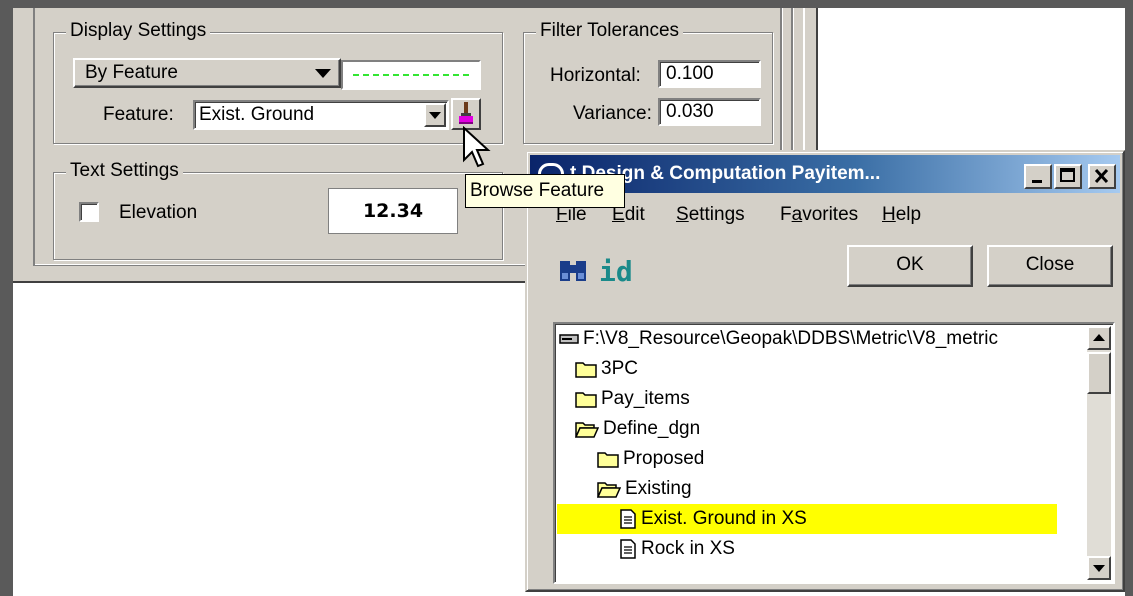  What do you see at coordinates (207, 73) in the screenshot?
I see `display-mode-dropdown: By Feature` at bounding box center [207, 73].